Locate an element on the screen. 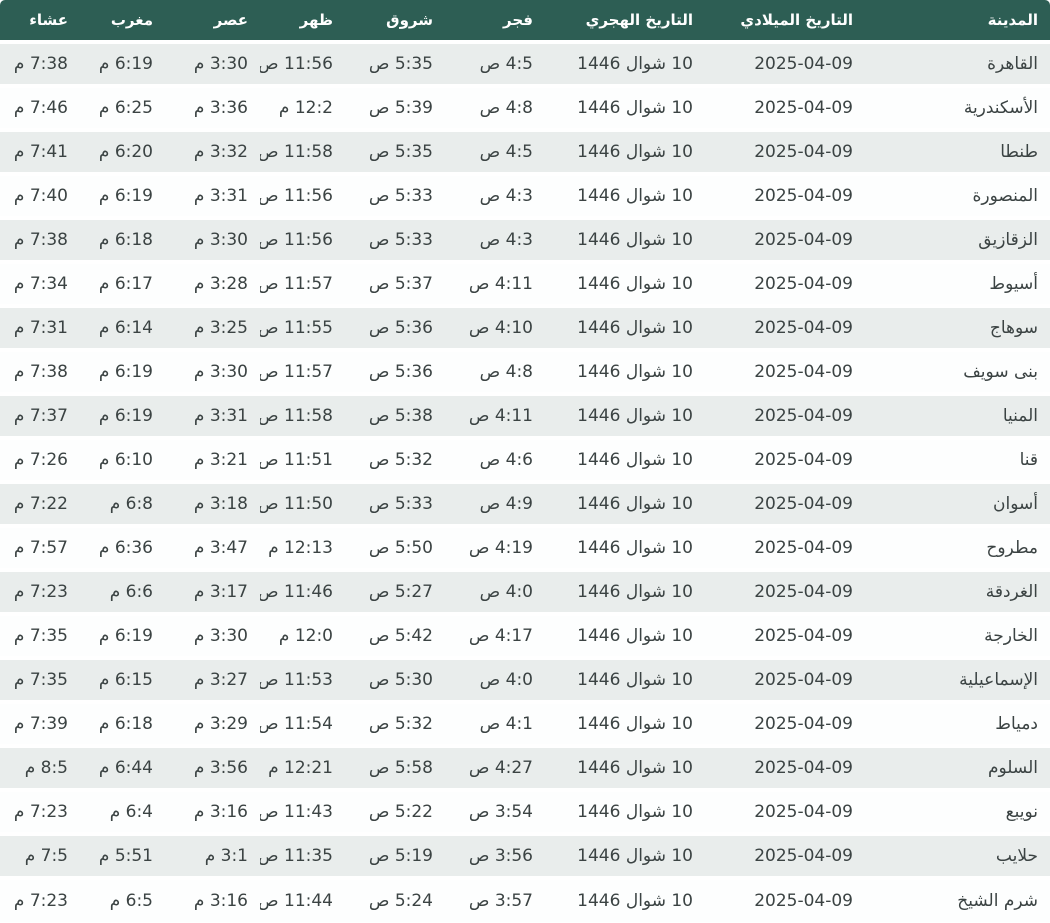 The height and width of the screenshot is (923, 1050). cell-isha: 7:23 م is located at coordinates (40, 899).